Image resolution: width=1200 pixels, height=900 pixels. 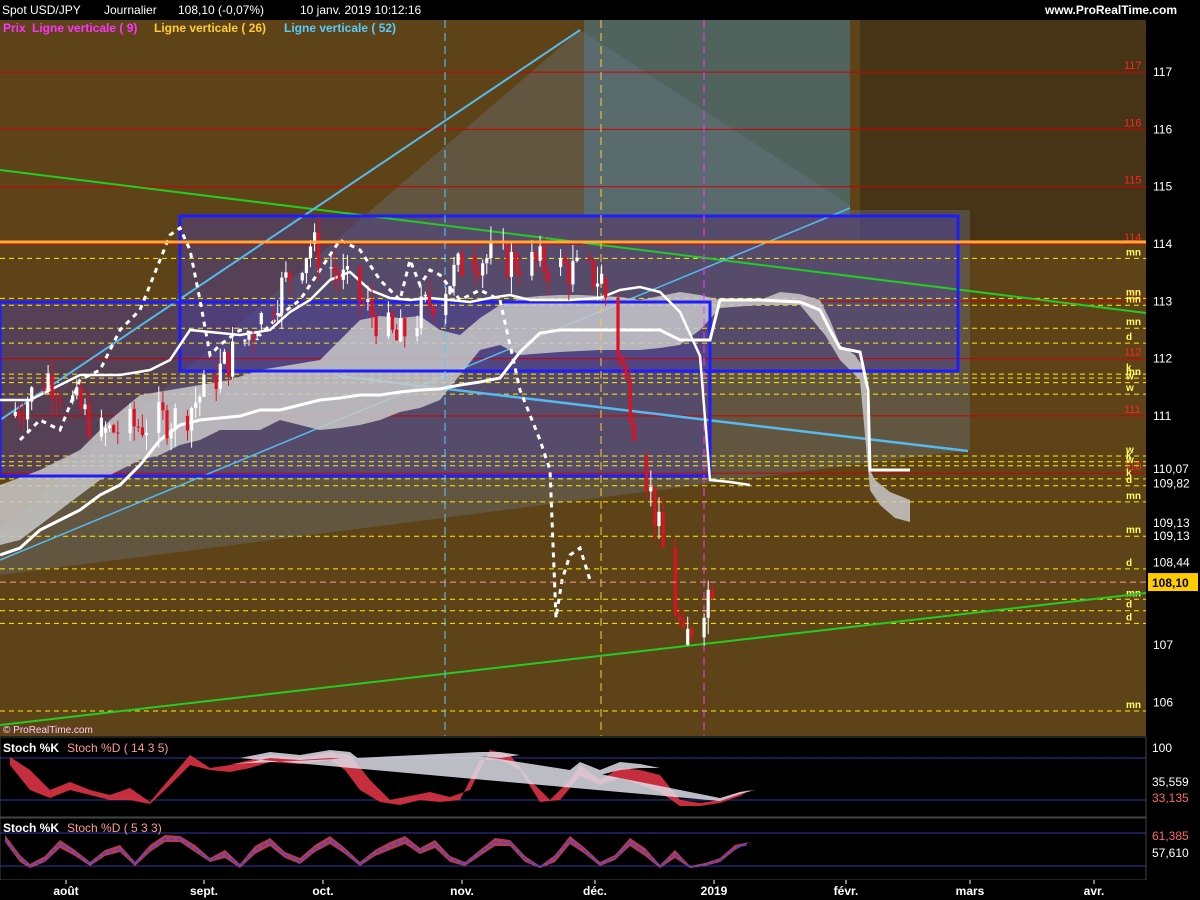 What do you see at coordinates (462, 891) in the screenshot?
I see `time-tick-label: nov.` at bounding box center [462, 891].